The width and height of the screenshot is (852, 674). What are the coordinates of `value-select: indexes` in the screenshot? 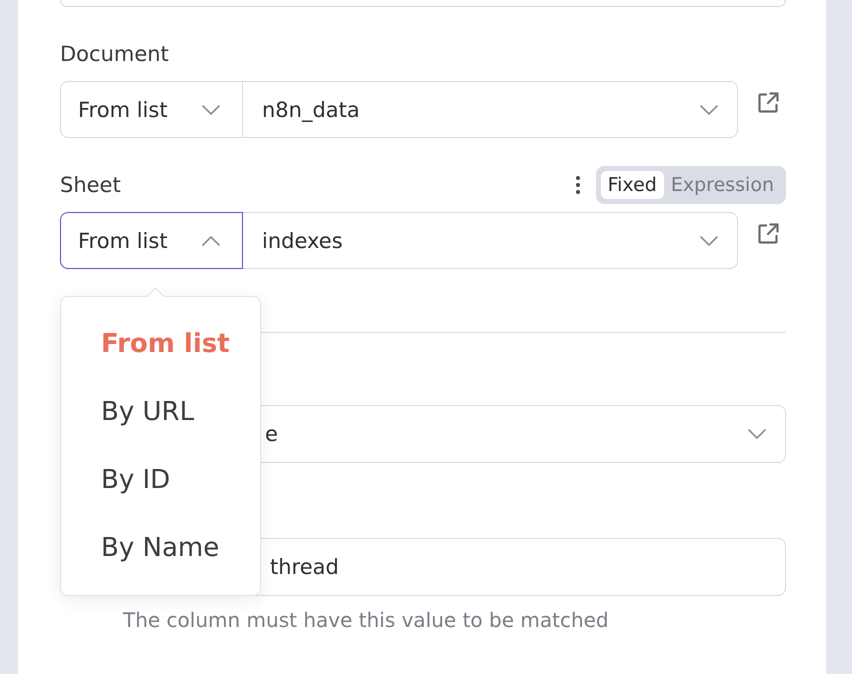 It's located at (490, 240).